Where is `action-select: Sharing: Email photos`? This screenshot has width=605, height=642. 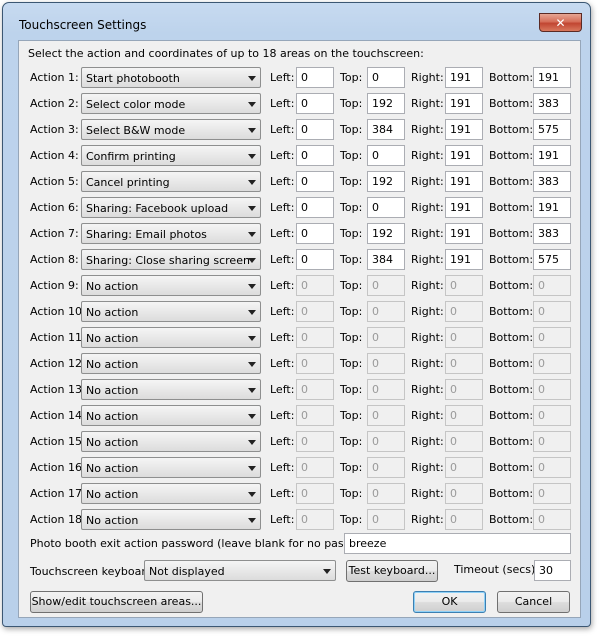
action-select: Sharing: Email photos is located at coordinates (171, 233).